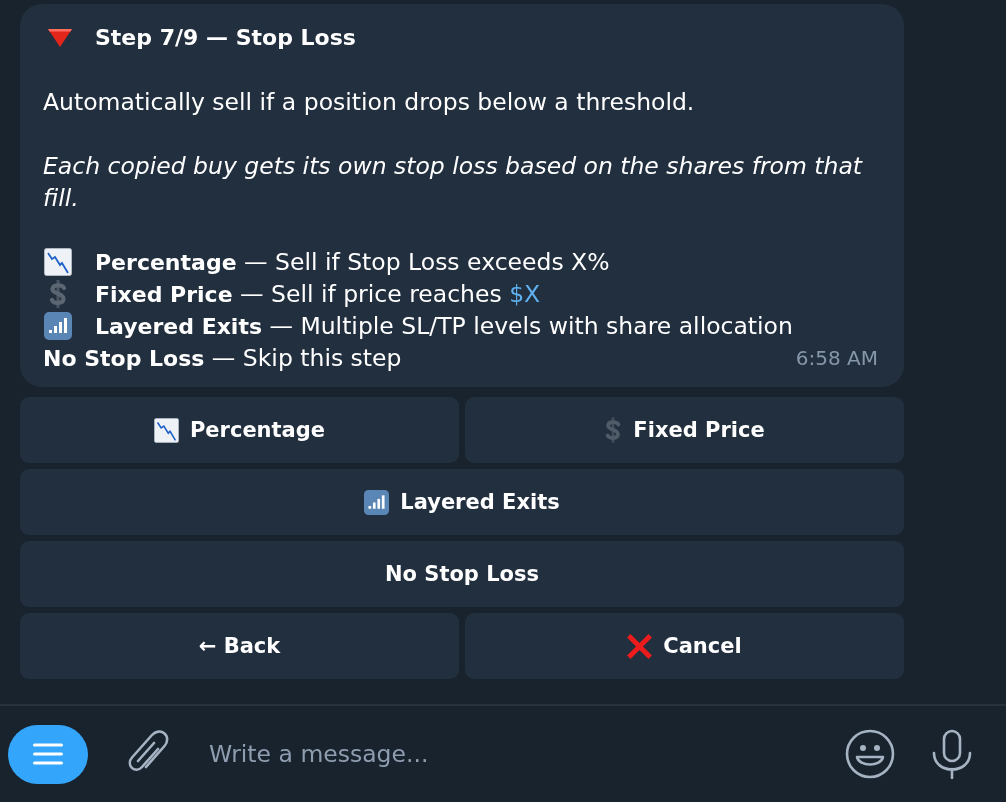 This screenshot has width=1006, height=802. I want to click on message-note: Each copied buy gets its own stop loss based on the shares from that fill., so click(453, 182).